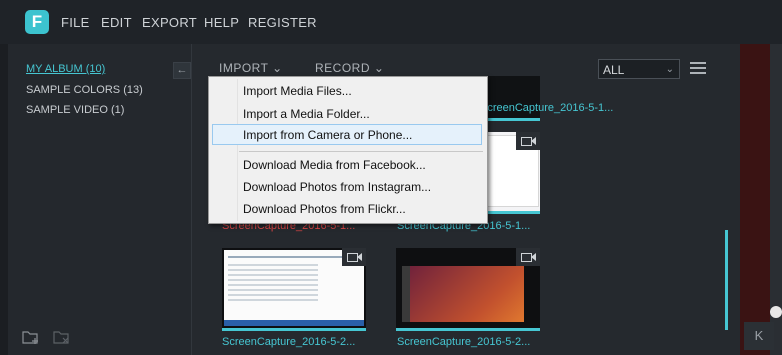 Image resolution: width=782 pixels, height=355 pixels. Describe the element at coordinates (282, 22) in the screenshot. I see `menu-register: REGISTER` at that location.